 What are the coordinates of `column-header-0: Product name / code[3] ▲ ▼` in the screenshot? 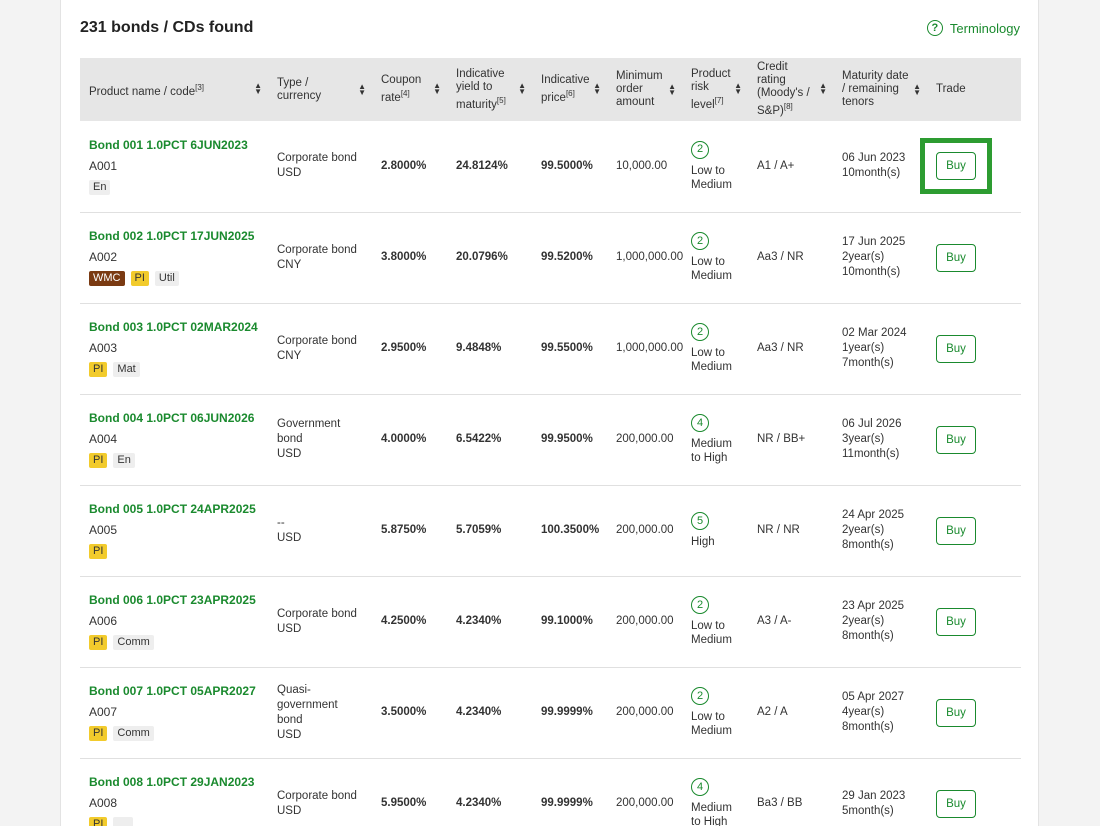 It's located at (174, 89).